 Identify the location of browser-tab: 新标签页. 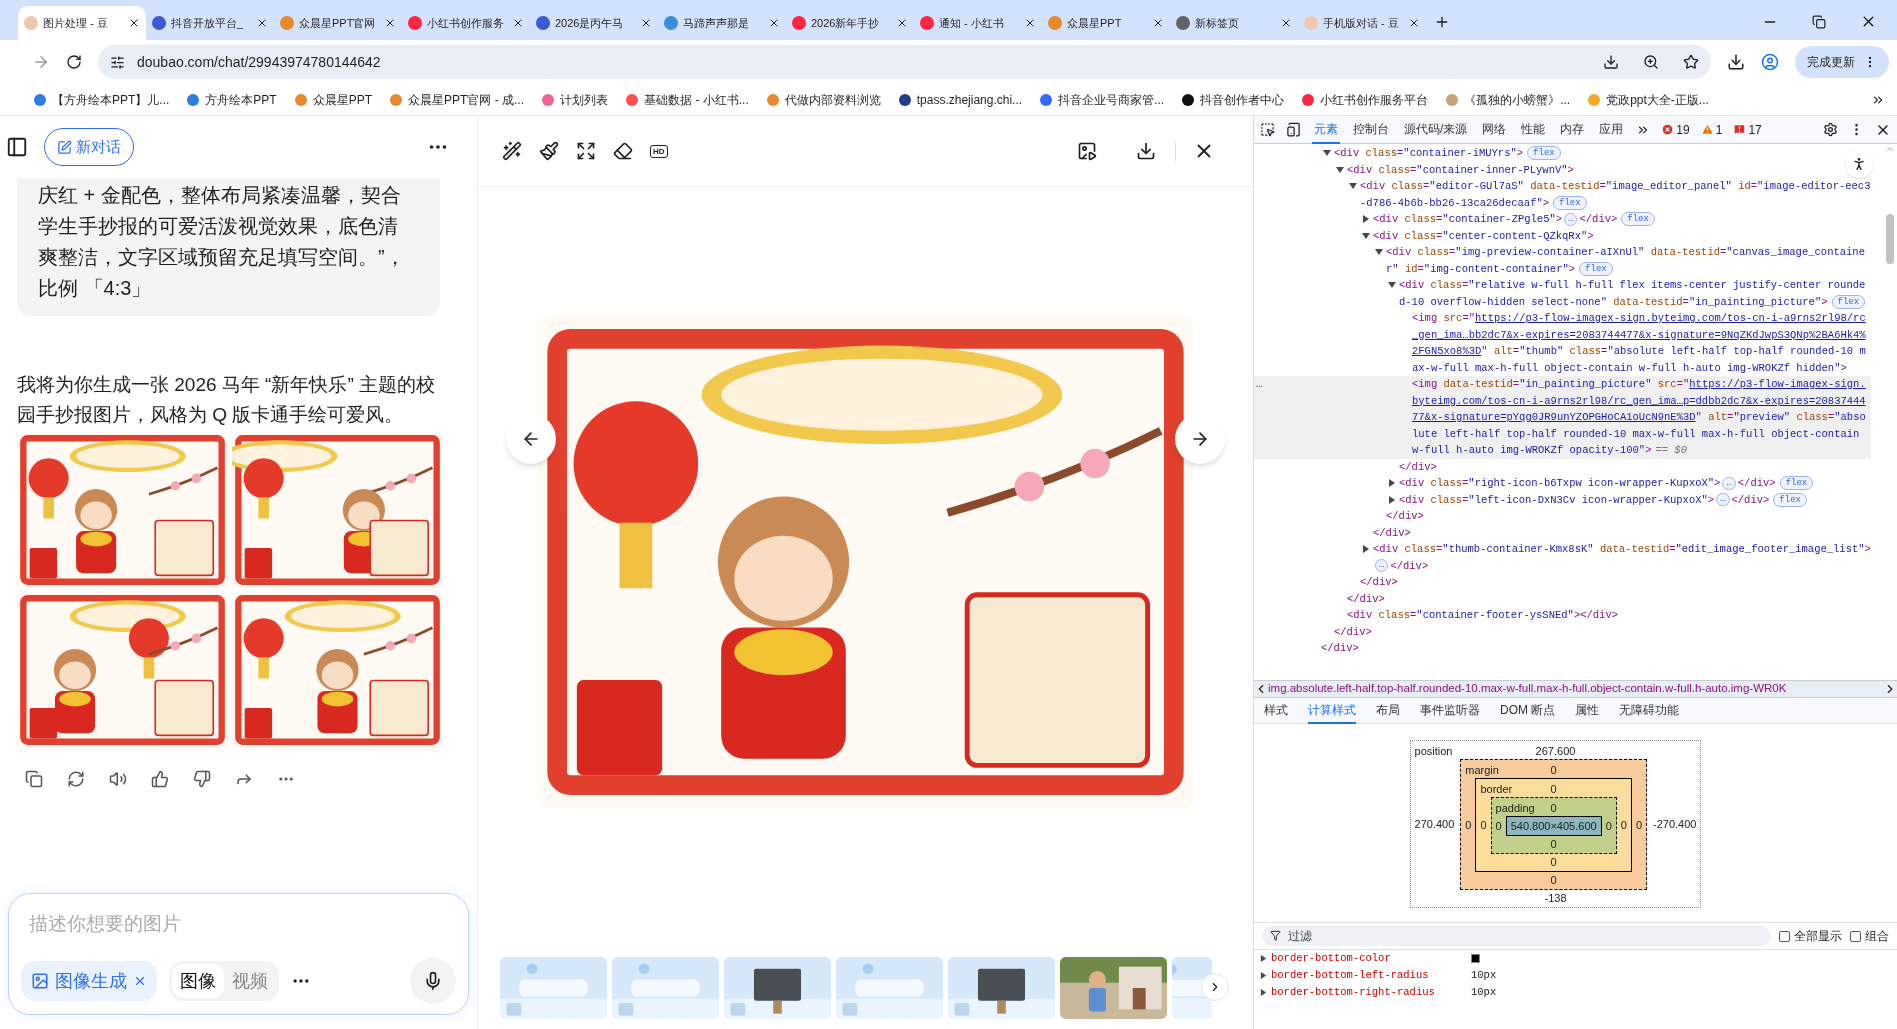
(1234, 23).